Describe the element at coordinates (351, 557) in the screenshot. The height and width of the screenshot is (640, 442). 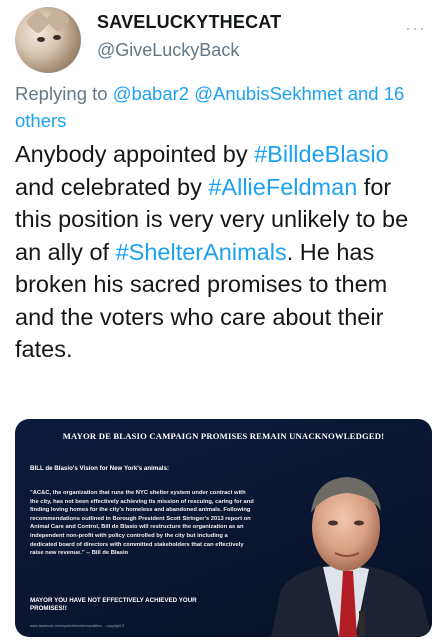
I see `portrait-photo` at that location.